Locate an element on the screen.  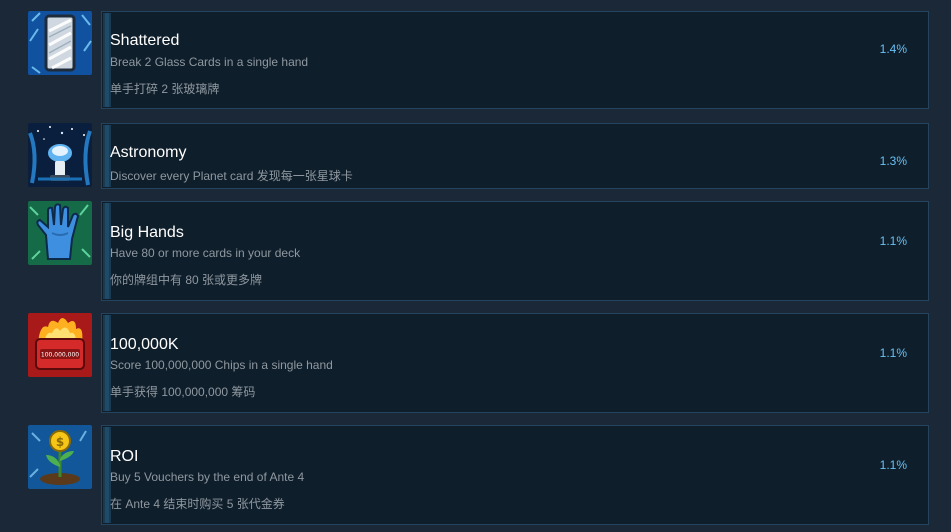
astronomy-icon is located at coordinates (60, 155).